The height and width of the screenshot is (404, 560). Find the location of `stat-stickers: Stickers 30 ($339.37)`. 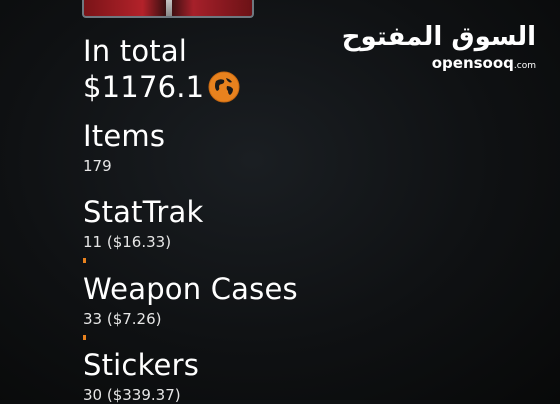

stat-stickers: Stickers 30 ($339.37) is located at coordinates (141, 376).